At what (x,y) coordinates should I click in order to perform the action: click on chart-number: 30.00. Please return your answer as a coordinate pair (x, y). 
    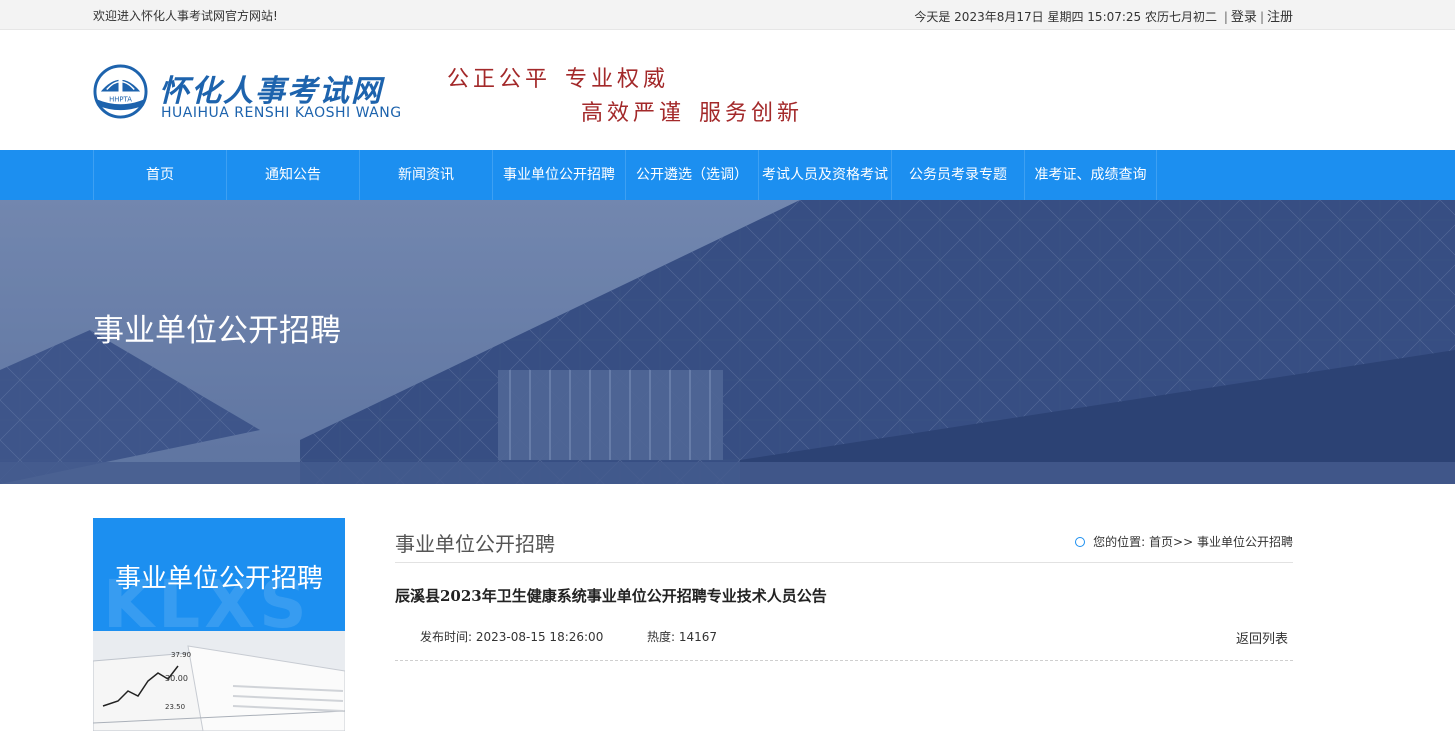
    Looking at the image, I should click on (176, 678).